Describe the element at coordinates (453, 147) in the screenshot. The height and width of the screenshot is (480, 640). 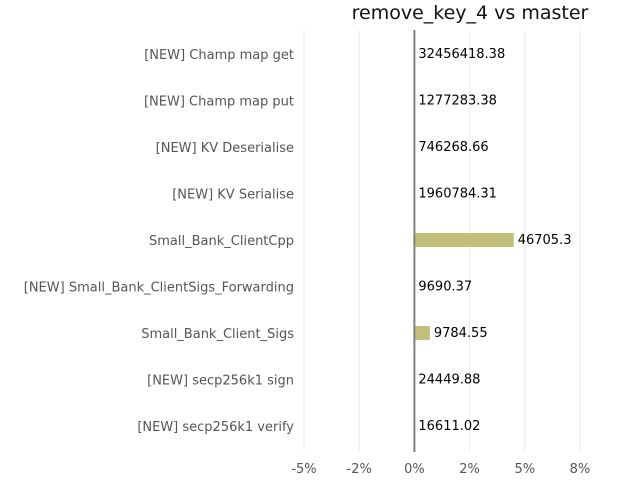
I see `value-label: 746268.66` at that location.